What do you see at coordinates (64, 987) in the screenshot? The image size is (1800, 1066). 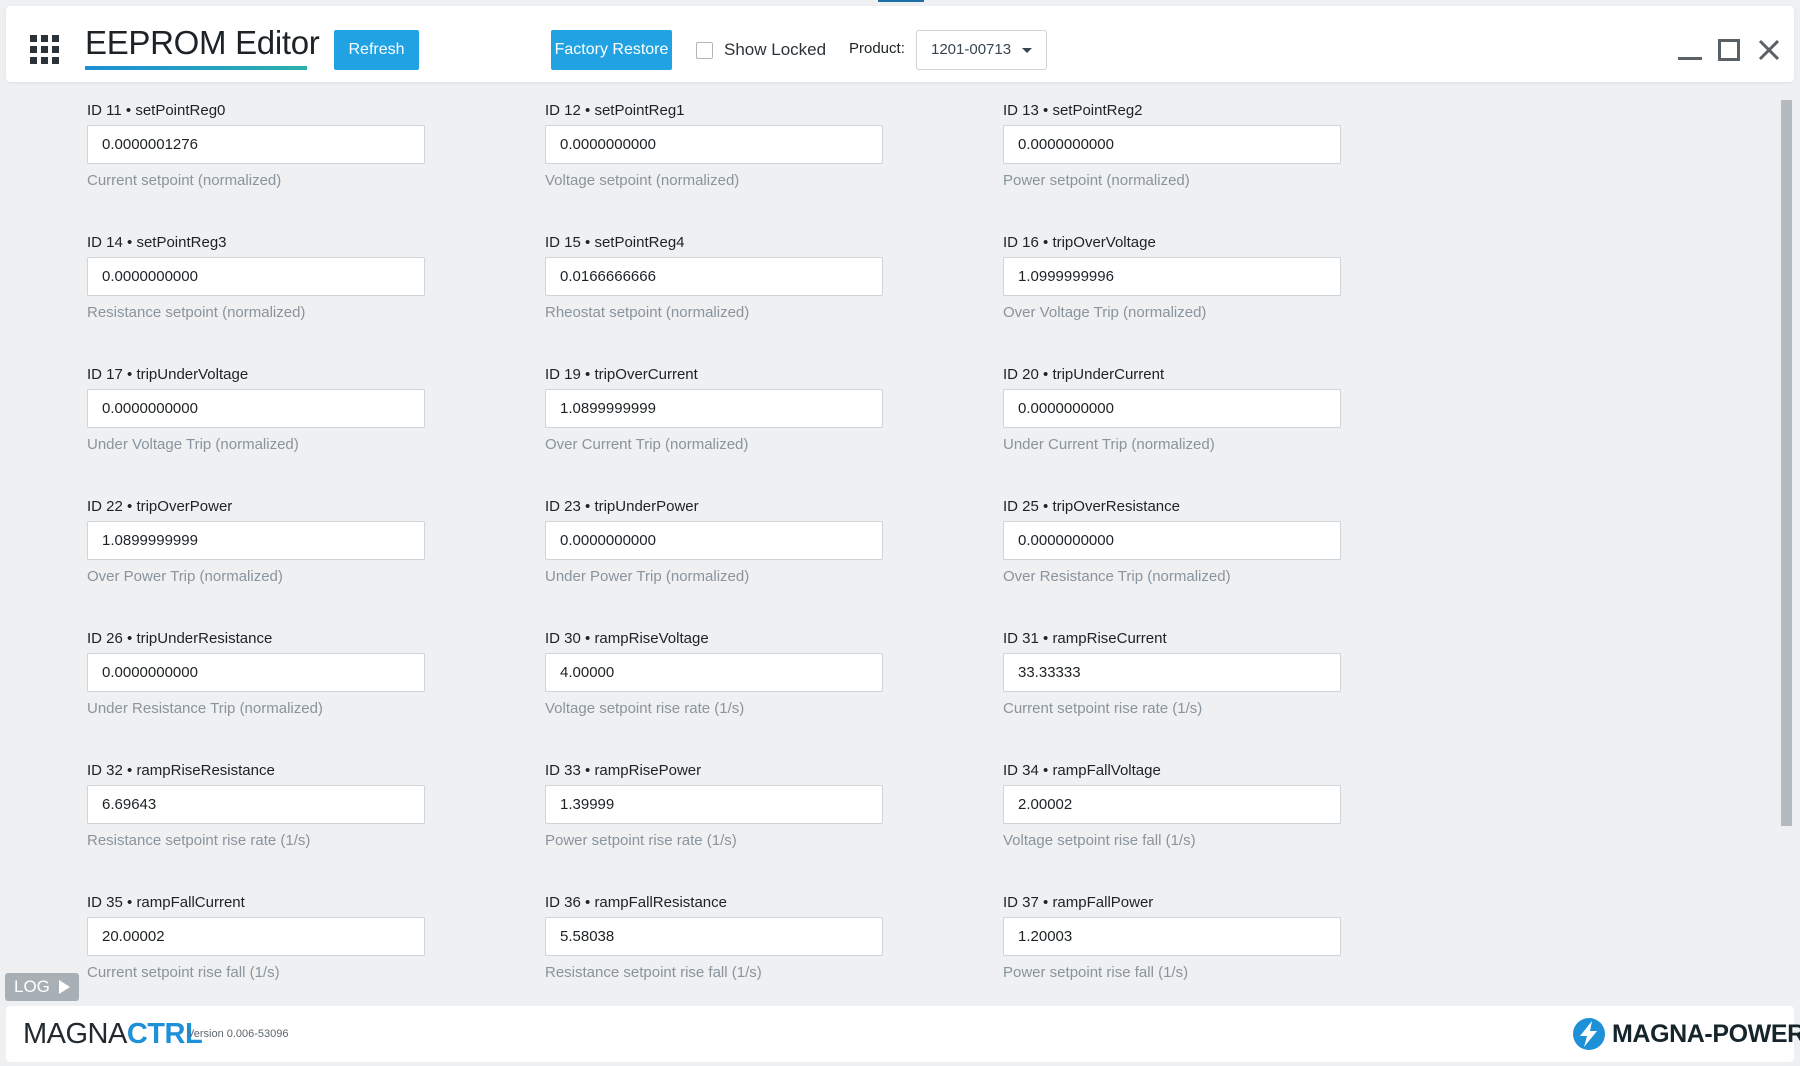 I see `play-arrow-icon` at bounding box center [64, 987].